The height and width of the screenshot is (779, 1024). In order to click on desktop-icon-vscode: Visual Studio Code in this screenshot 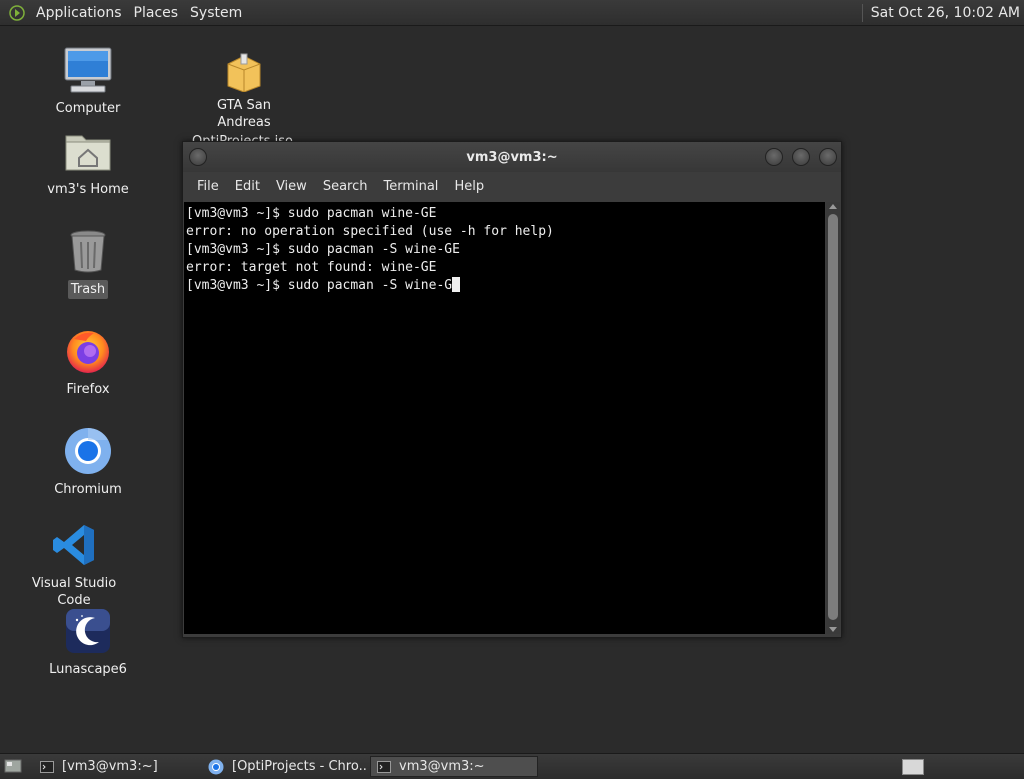, I will do `click(74, 565)`.